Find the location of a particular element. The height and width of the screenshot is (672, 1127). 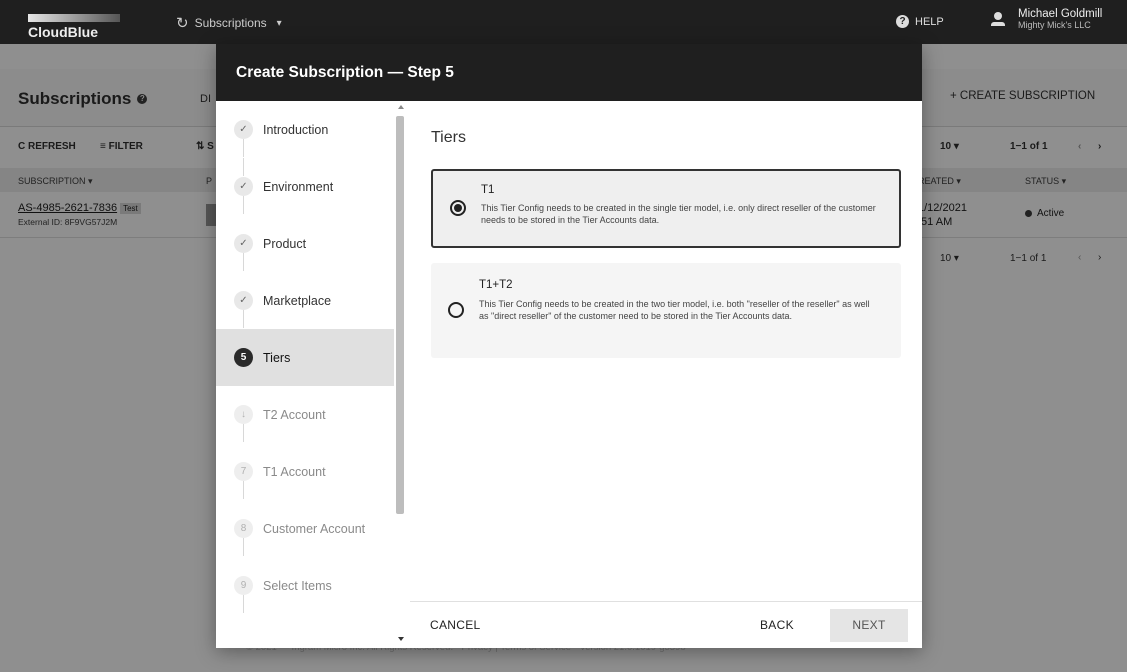

filter-button: ≡ FILTER is located at coordinates (121, 146).